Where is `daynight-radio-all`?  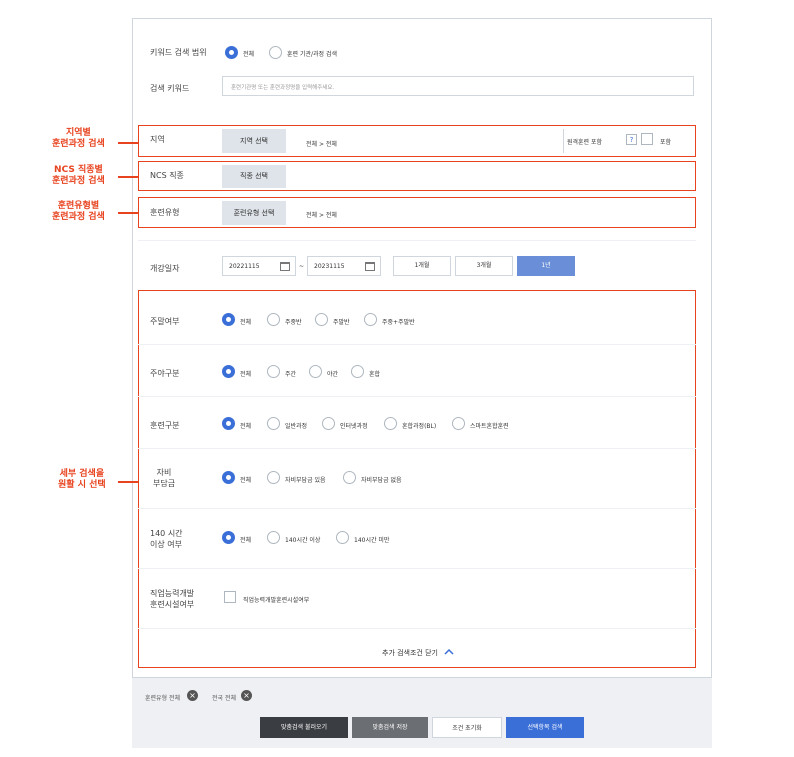
daynight-radio-all is located at coordinates (228, 371).